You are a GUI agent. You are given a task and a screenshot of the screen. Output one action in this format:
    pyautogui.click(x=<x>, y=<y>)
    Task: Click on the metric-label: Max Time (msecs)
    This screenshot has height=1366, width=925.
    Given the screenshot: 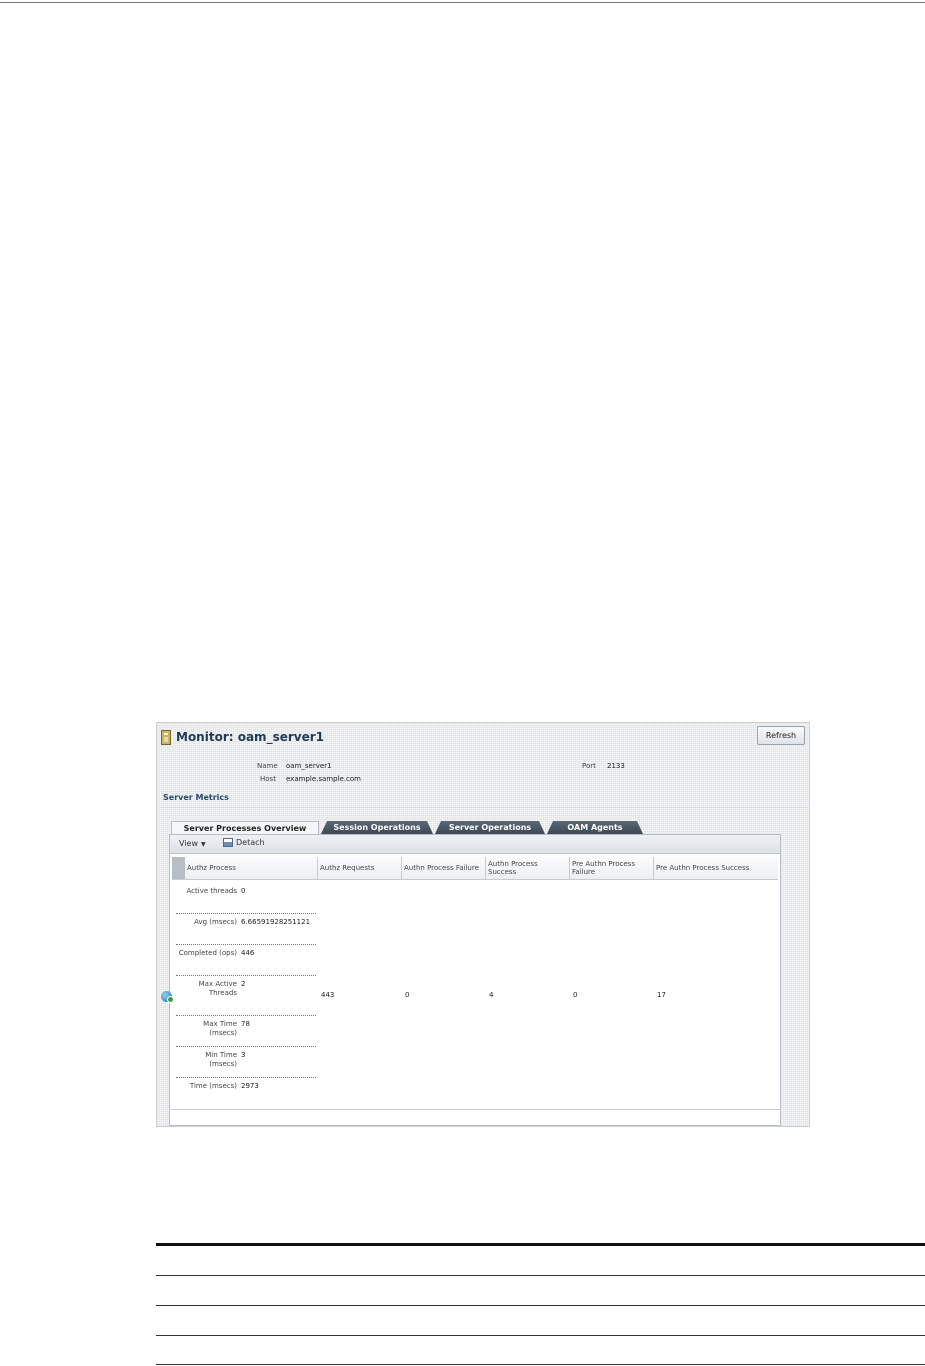 What is the action you would take?
    pyautogui.click(x=220, y=1028)
    